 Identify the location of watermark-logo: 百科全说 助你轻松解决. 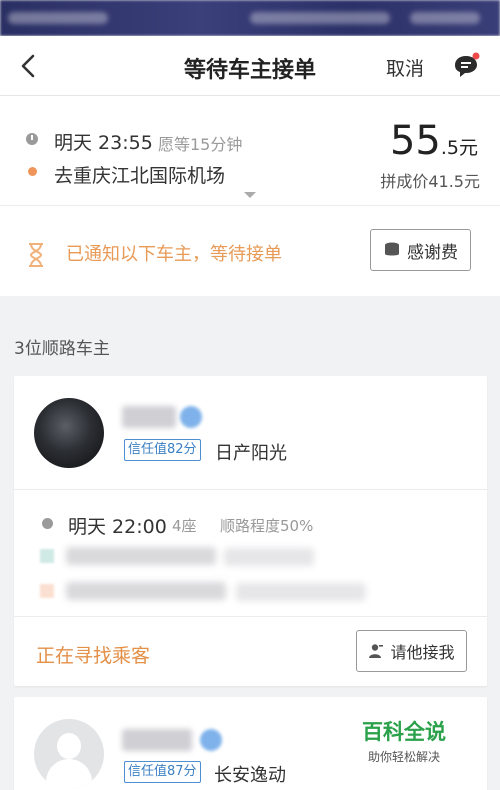
(404, 740).